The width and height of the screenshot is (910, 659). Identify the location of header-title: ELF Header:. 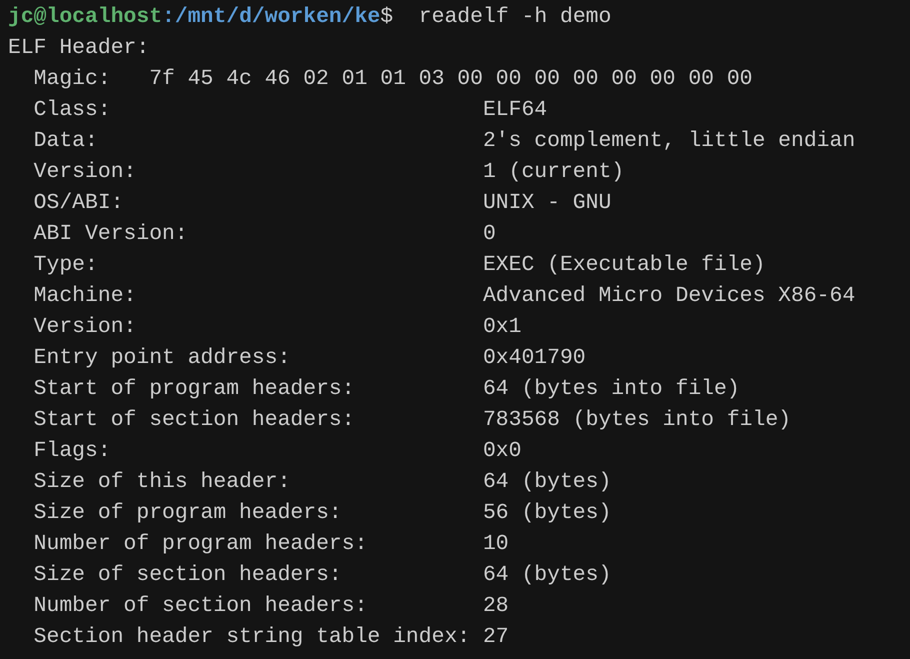
(79, 48).